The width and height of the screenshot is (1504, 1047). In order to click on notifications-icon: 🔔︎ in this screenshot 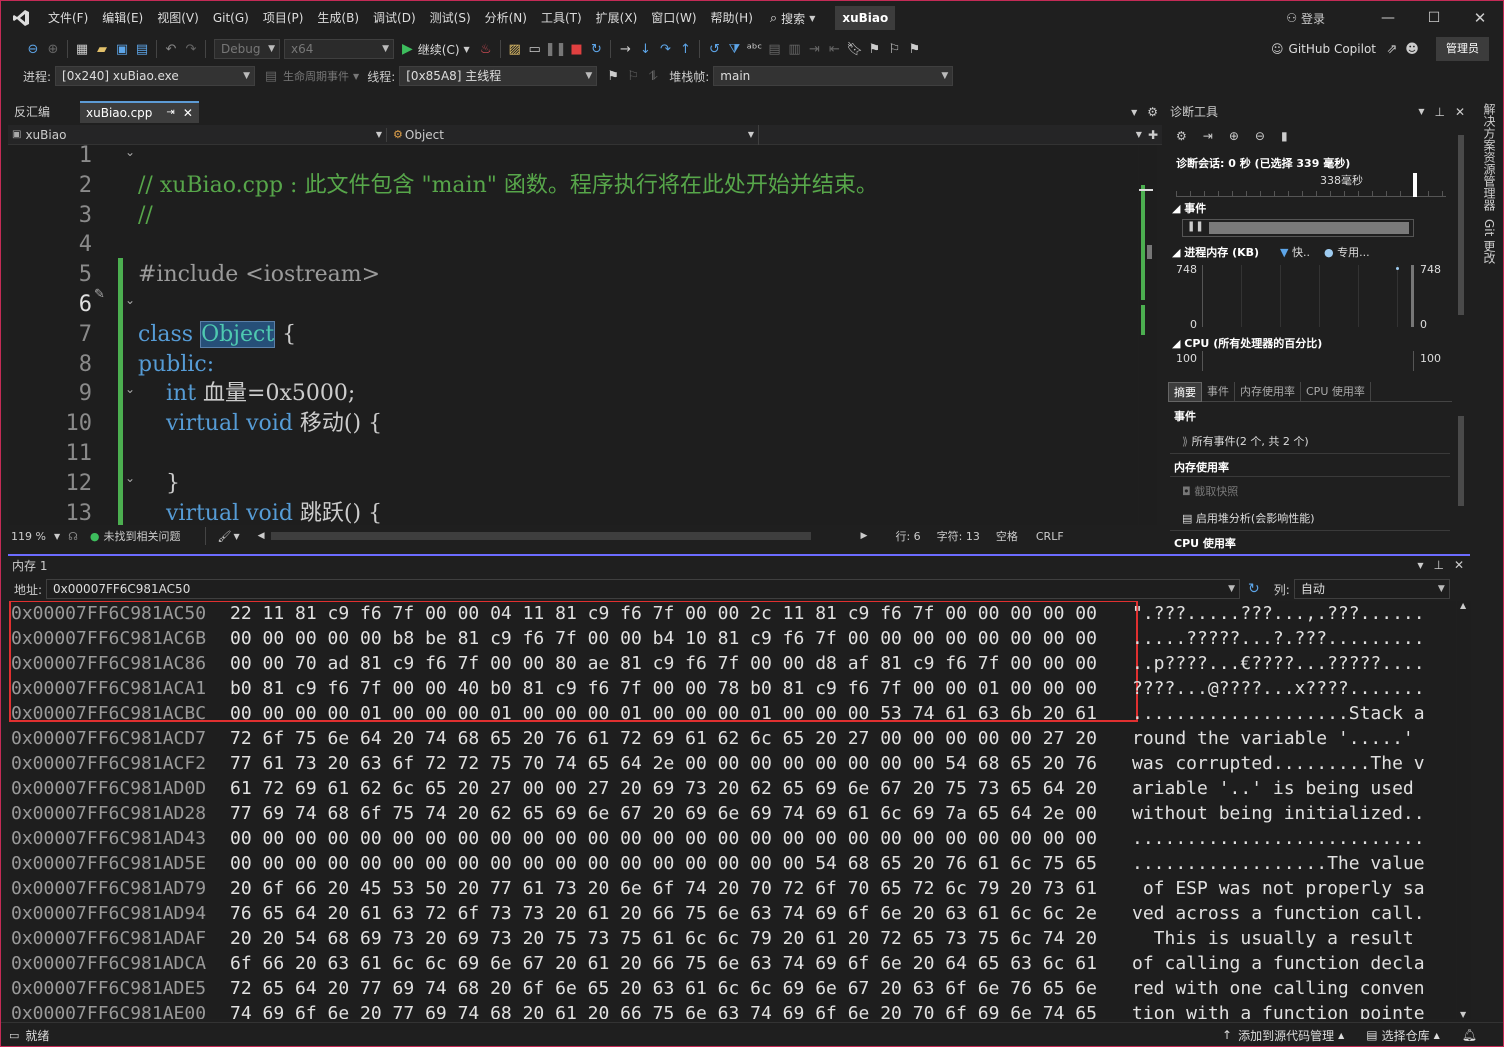, I will do `click(1469, 1035)`.